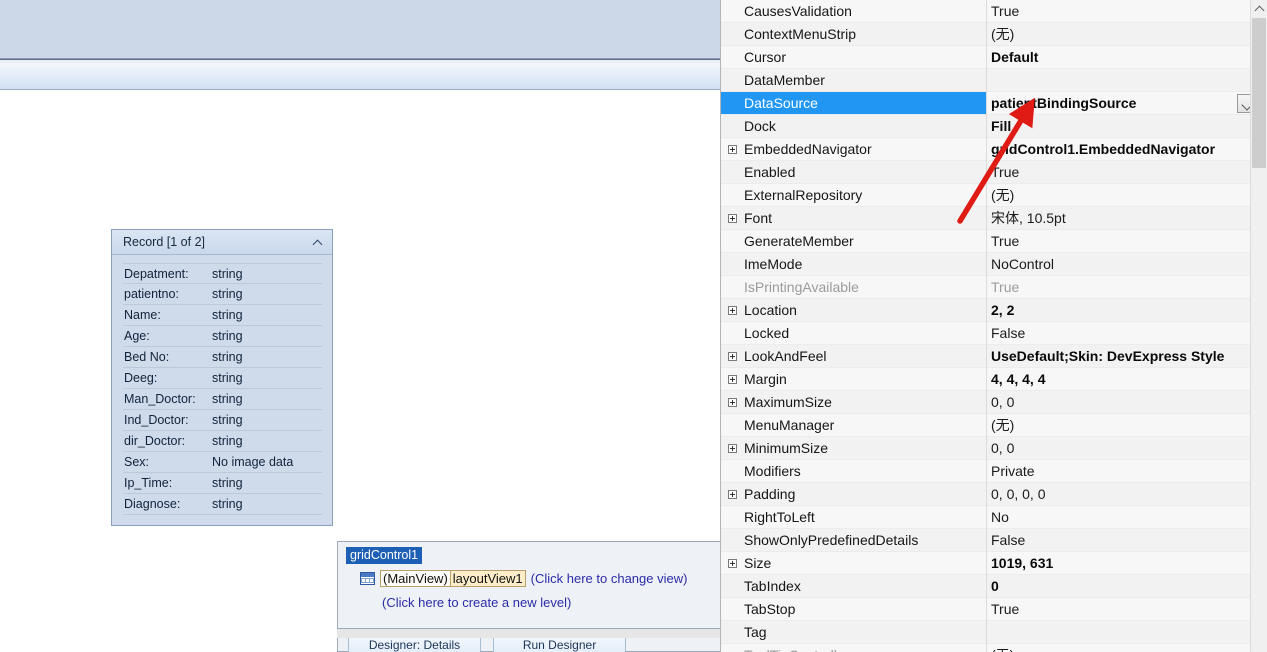 The image size is (1267, 652). What do you see at coordinates (222, 504) in the screenshot?
I see `record-field-row: Diagnose: string` at bounding box center [222, 504].